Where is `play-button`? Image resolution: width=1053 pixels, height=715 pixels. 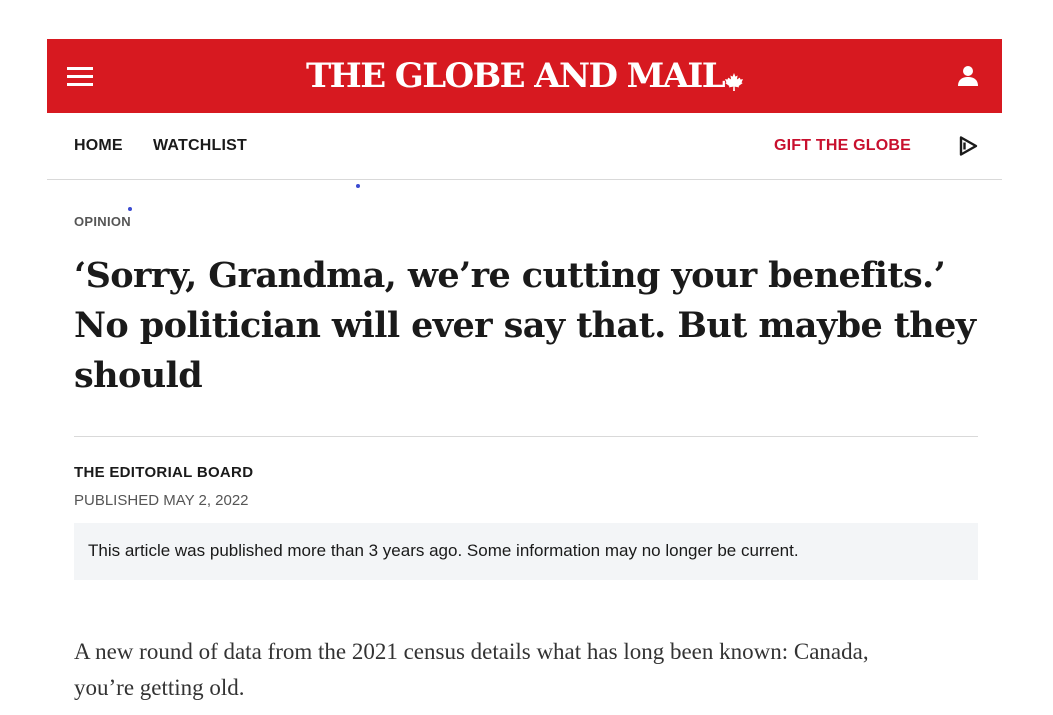 play-button is located at coordinates (968, 146).